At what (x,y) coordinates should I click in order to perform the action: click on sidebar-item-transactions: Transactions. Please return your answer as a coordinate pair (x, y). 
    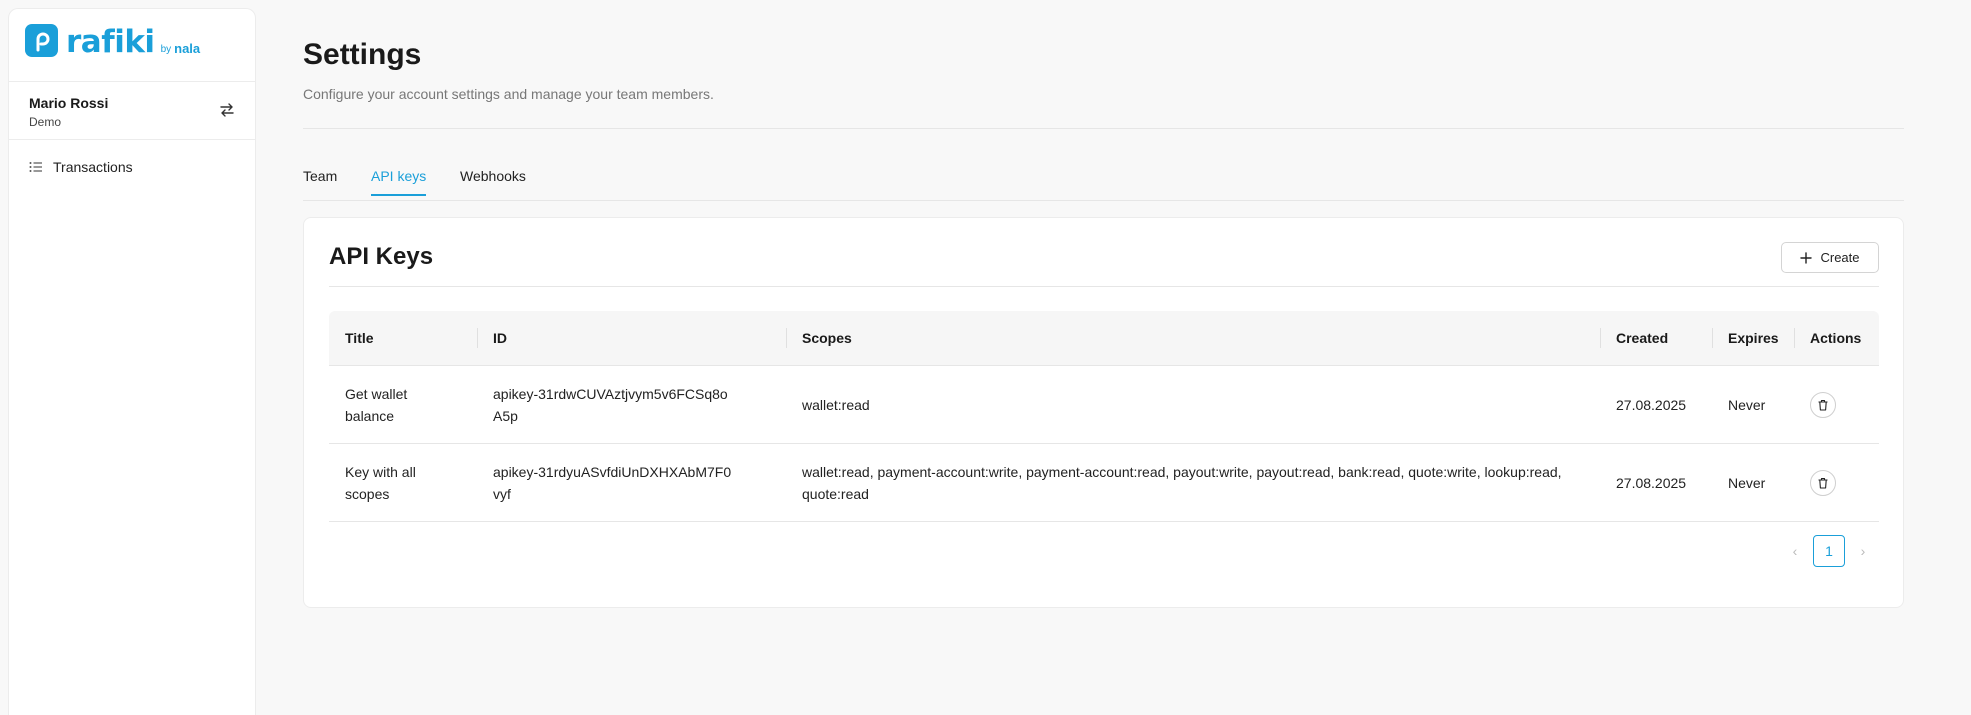
    Looking at the image, I should click on (81, 167).